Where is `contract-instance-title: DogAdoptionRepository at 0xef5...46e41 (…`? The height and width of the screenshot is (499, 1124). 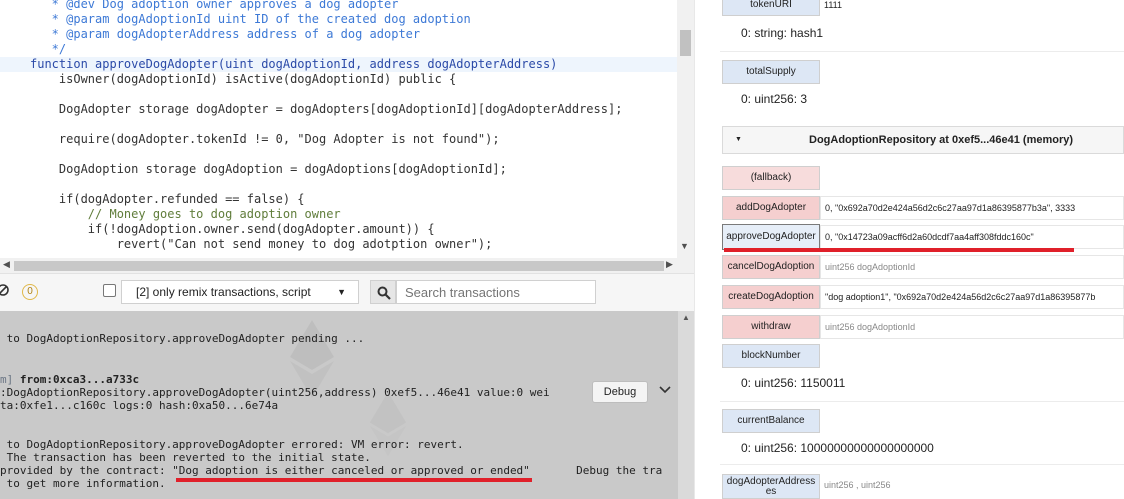
contract-instance-title: DogAdoptionRepository at 0xef5...46e41 (… is located at coordinates (941, 140).